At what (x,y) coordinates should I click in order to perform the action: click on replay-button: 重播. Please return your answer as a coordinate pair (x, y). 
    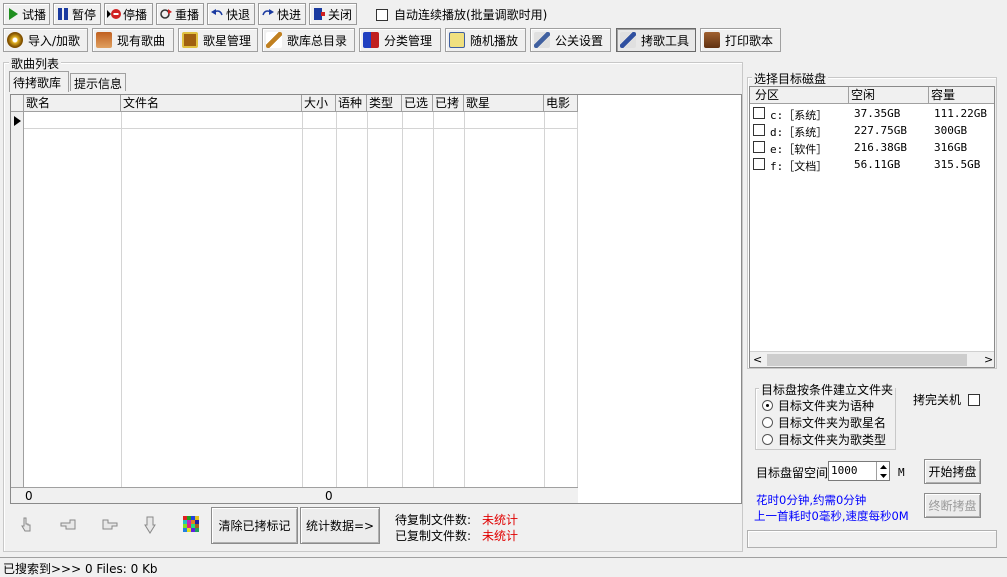
    Looking at the image, I should click on (180, 14).